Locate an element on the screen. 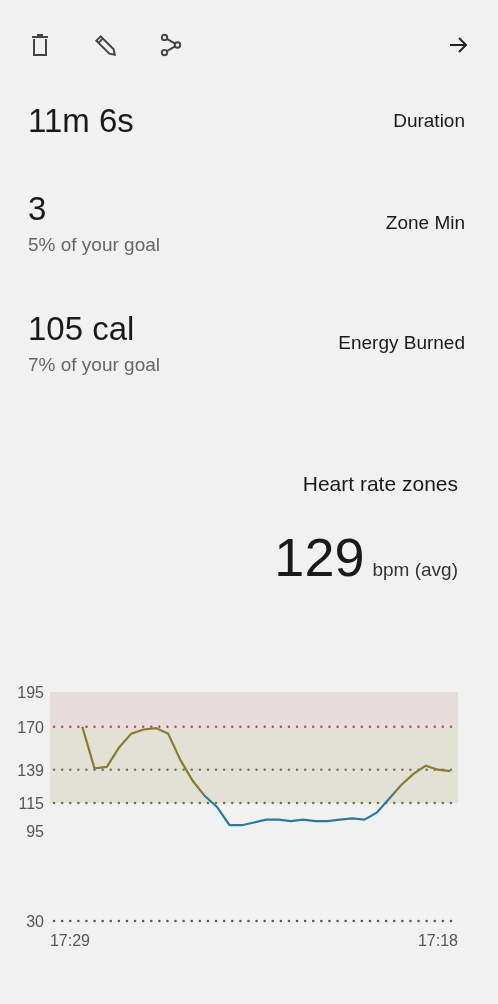 This screenshot has height=1004, width=498. stat-value: 3 is located at coordinates (38, 209).